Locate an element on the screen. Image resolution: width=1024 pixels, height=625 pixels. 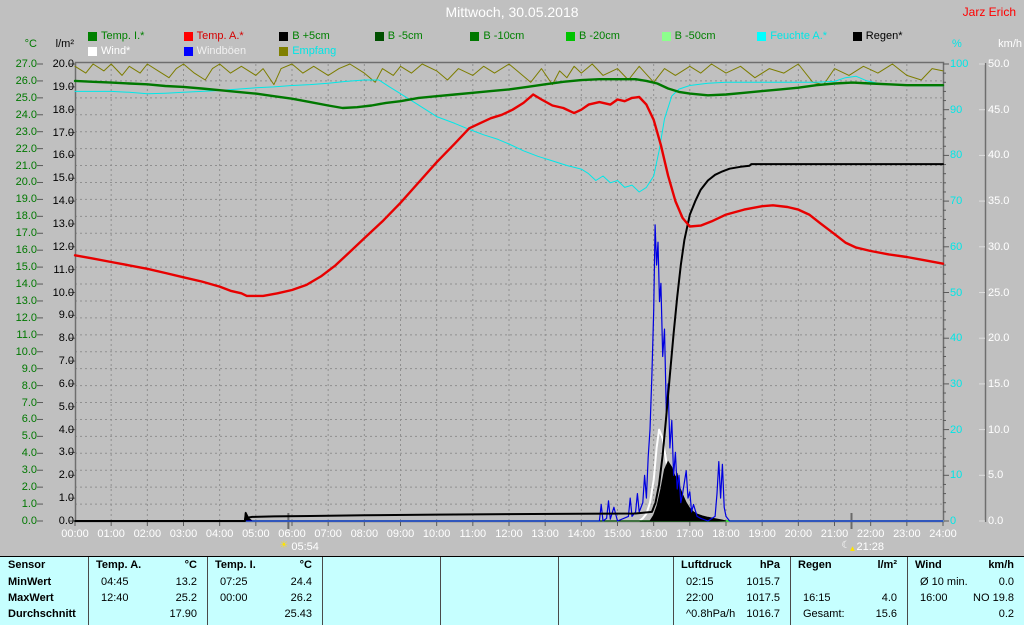
kmh-tick-label: 30.0 is located at coordinates (999, 246).